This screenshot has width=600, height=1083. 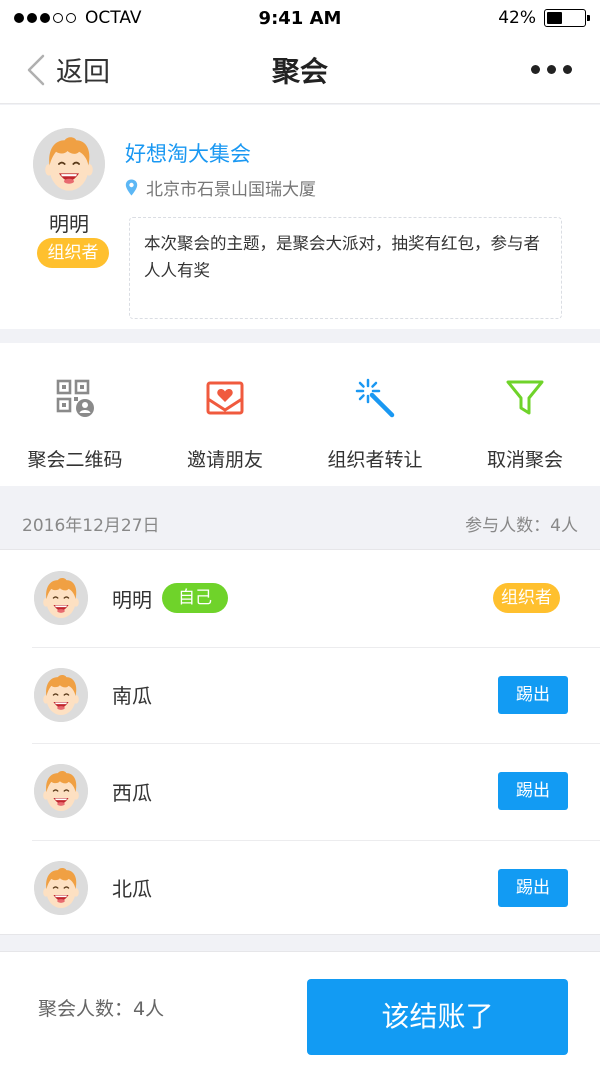 I want to click on battery-icon, so click(x=567, y=18).